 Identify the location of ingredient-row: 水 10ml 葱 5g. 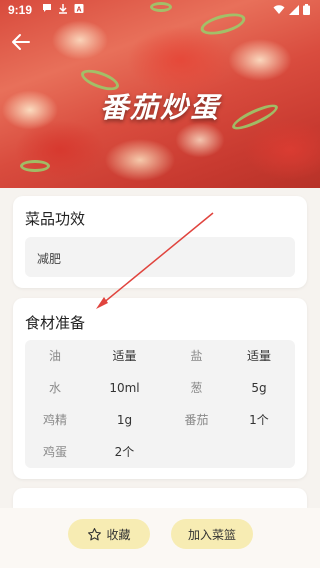
(160, 388).